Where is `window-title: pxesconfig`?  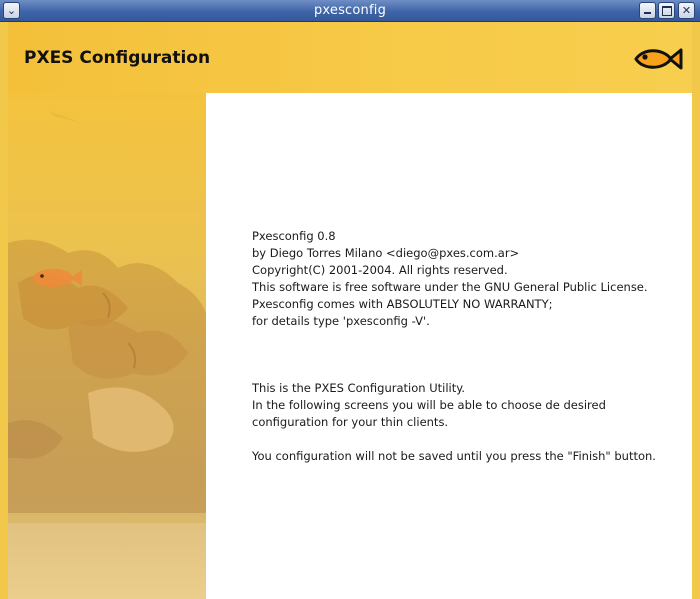 window-title: pxesconfig is located at coordinates (350, 10).